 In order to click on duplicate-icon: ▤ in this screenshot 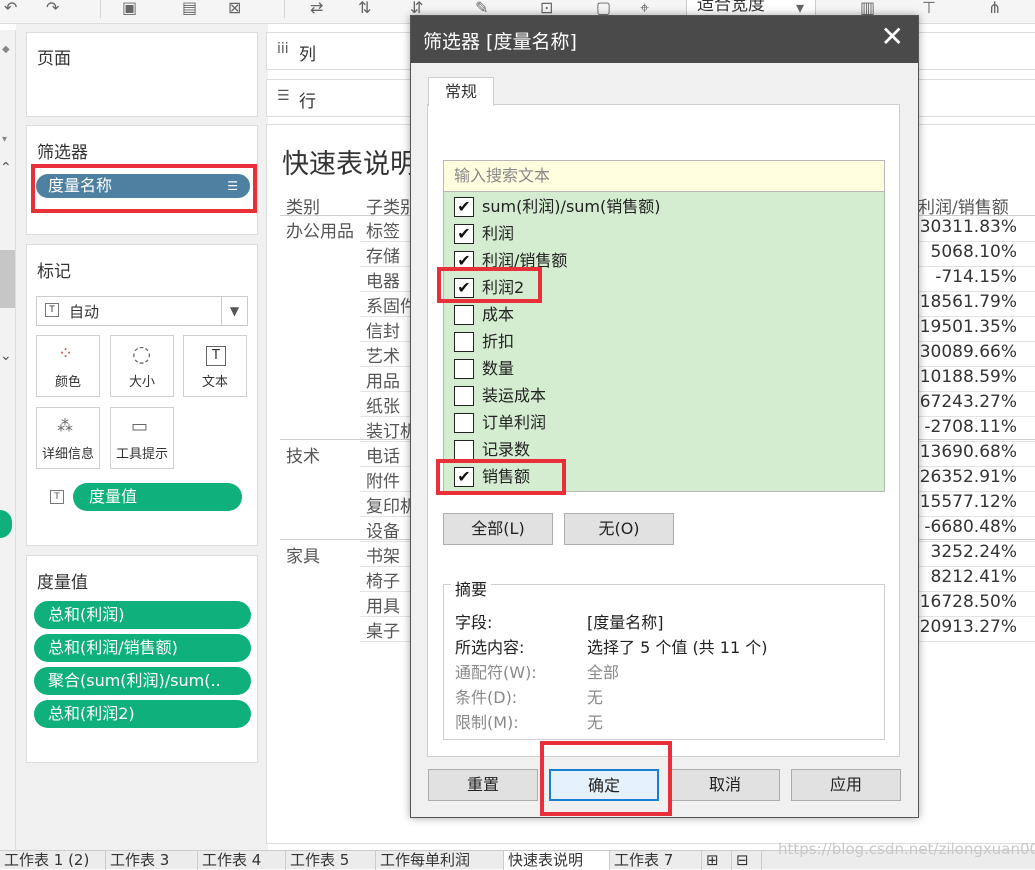, I will do `click(189, 11)`.